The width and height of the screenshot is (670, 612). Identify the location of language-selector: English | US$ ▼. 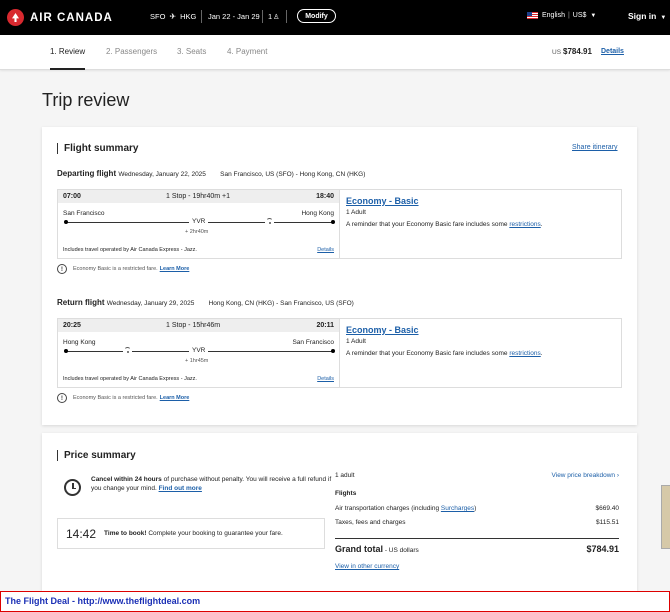
(561, 15).